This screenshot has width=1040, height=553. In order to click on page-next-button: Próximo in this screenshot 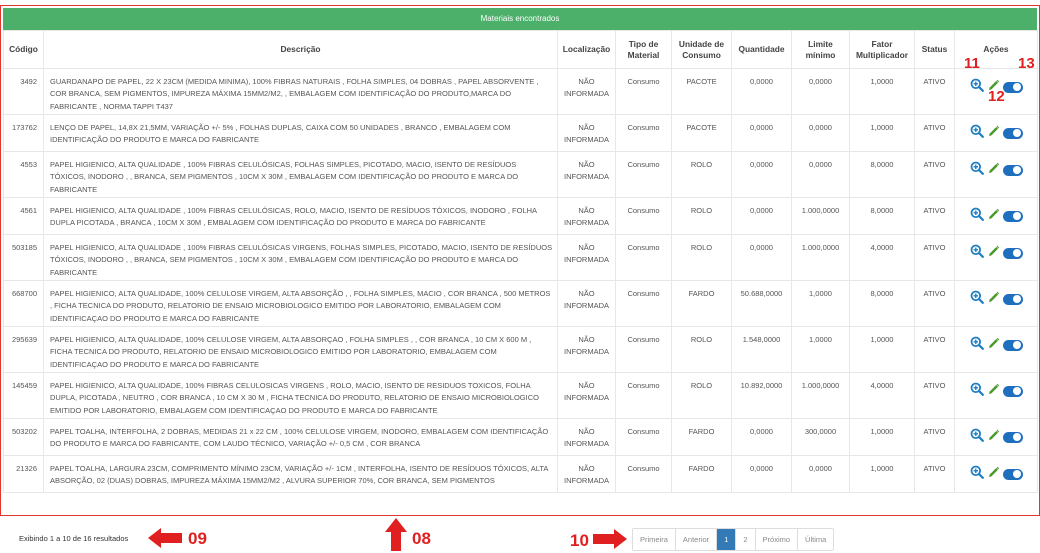, I will do `click(777, 539)`.